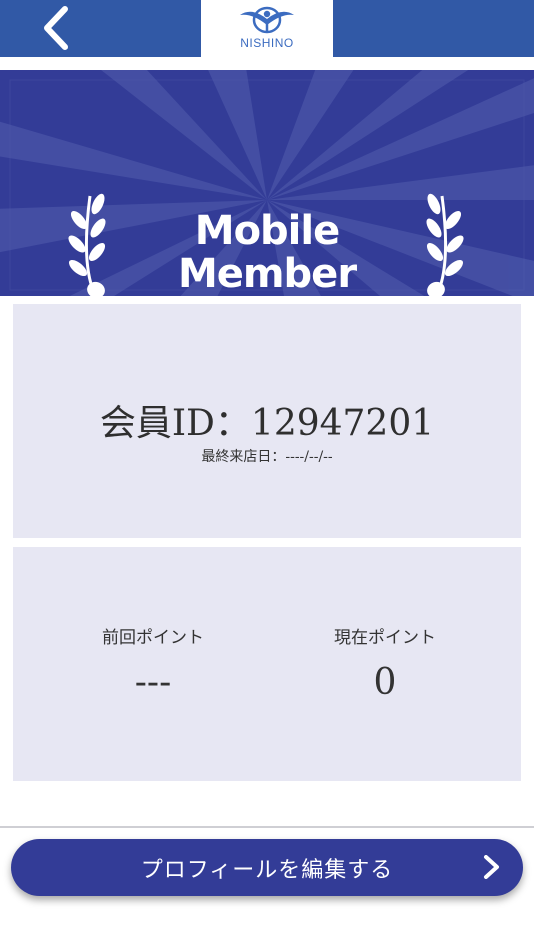  What do you see at coordinates (267, 20) in the screenshot?
I see `logo-emblem-icon` at bounding box center [267, 20].